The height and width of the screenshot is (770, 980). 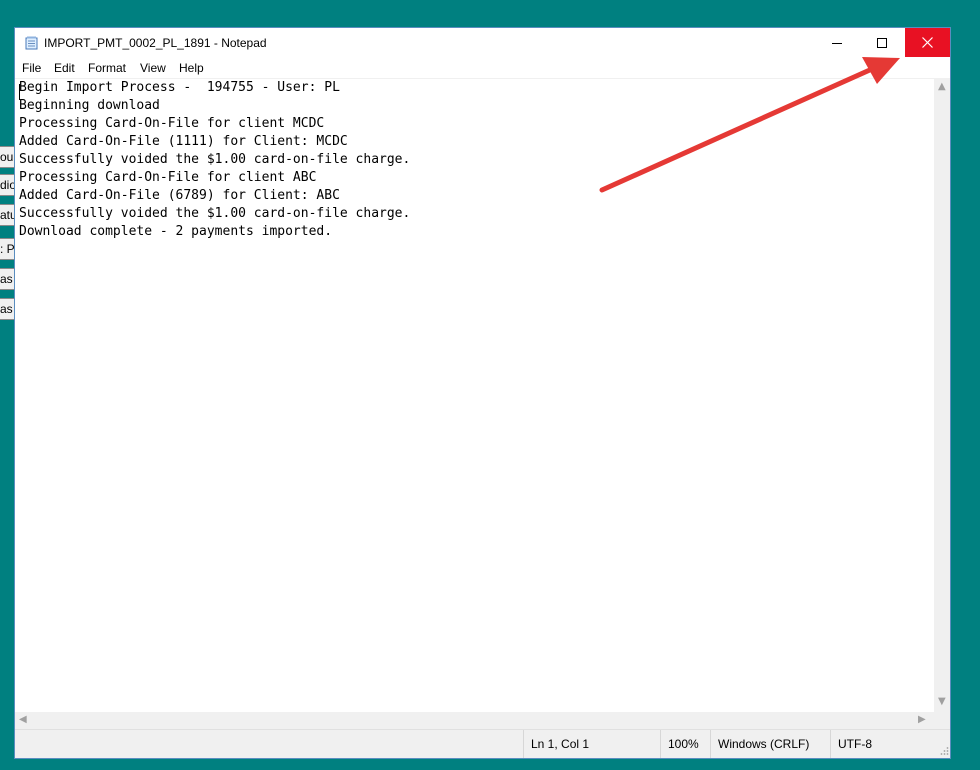 What do you see at coordinates (942, 720) in the screenshot?
I see `scrollbar-corner` at bounding box center [942, 720].